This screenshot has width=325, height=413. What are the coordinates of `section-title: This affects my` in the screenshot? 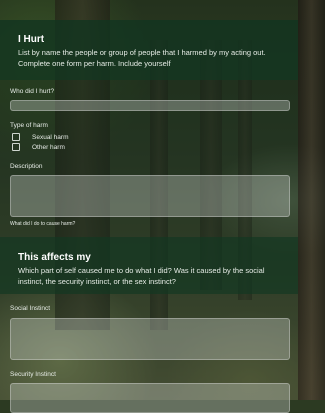 It's located at (54, 257).